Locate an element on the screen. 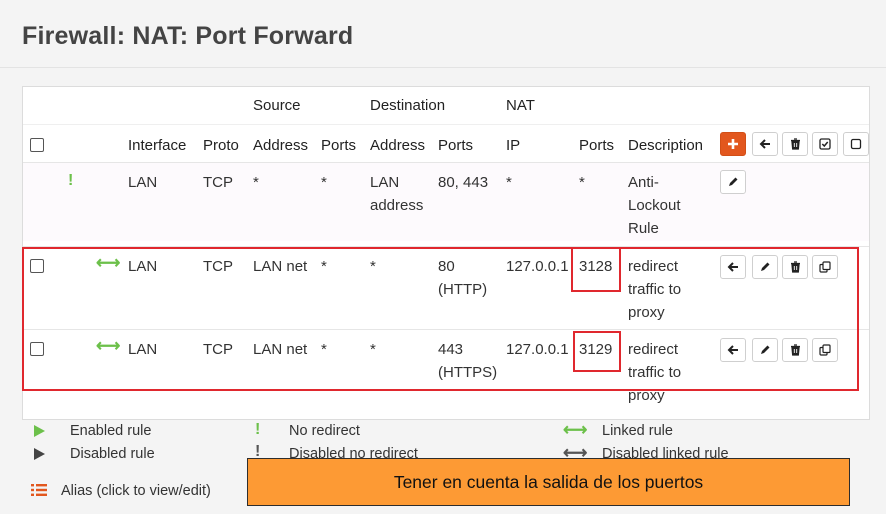  legend-disabled-rule: Disabled rule is located at coordinates (112, 454).